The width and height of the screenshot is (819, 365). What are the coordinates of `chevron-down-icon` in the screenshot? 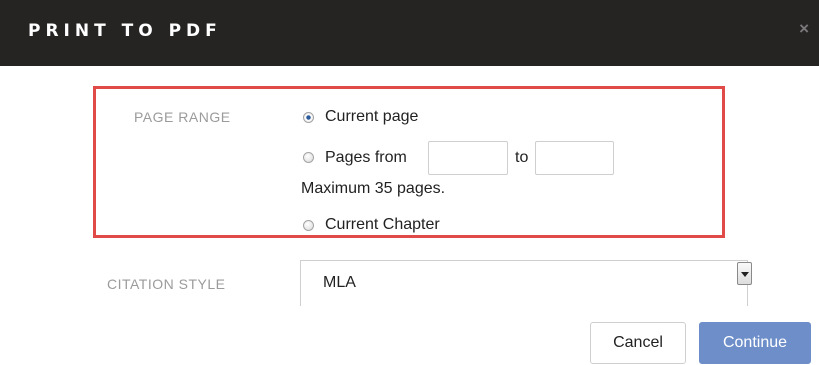 It's located at (744, 273).